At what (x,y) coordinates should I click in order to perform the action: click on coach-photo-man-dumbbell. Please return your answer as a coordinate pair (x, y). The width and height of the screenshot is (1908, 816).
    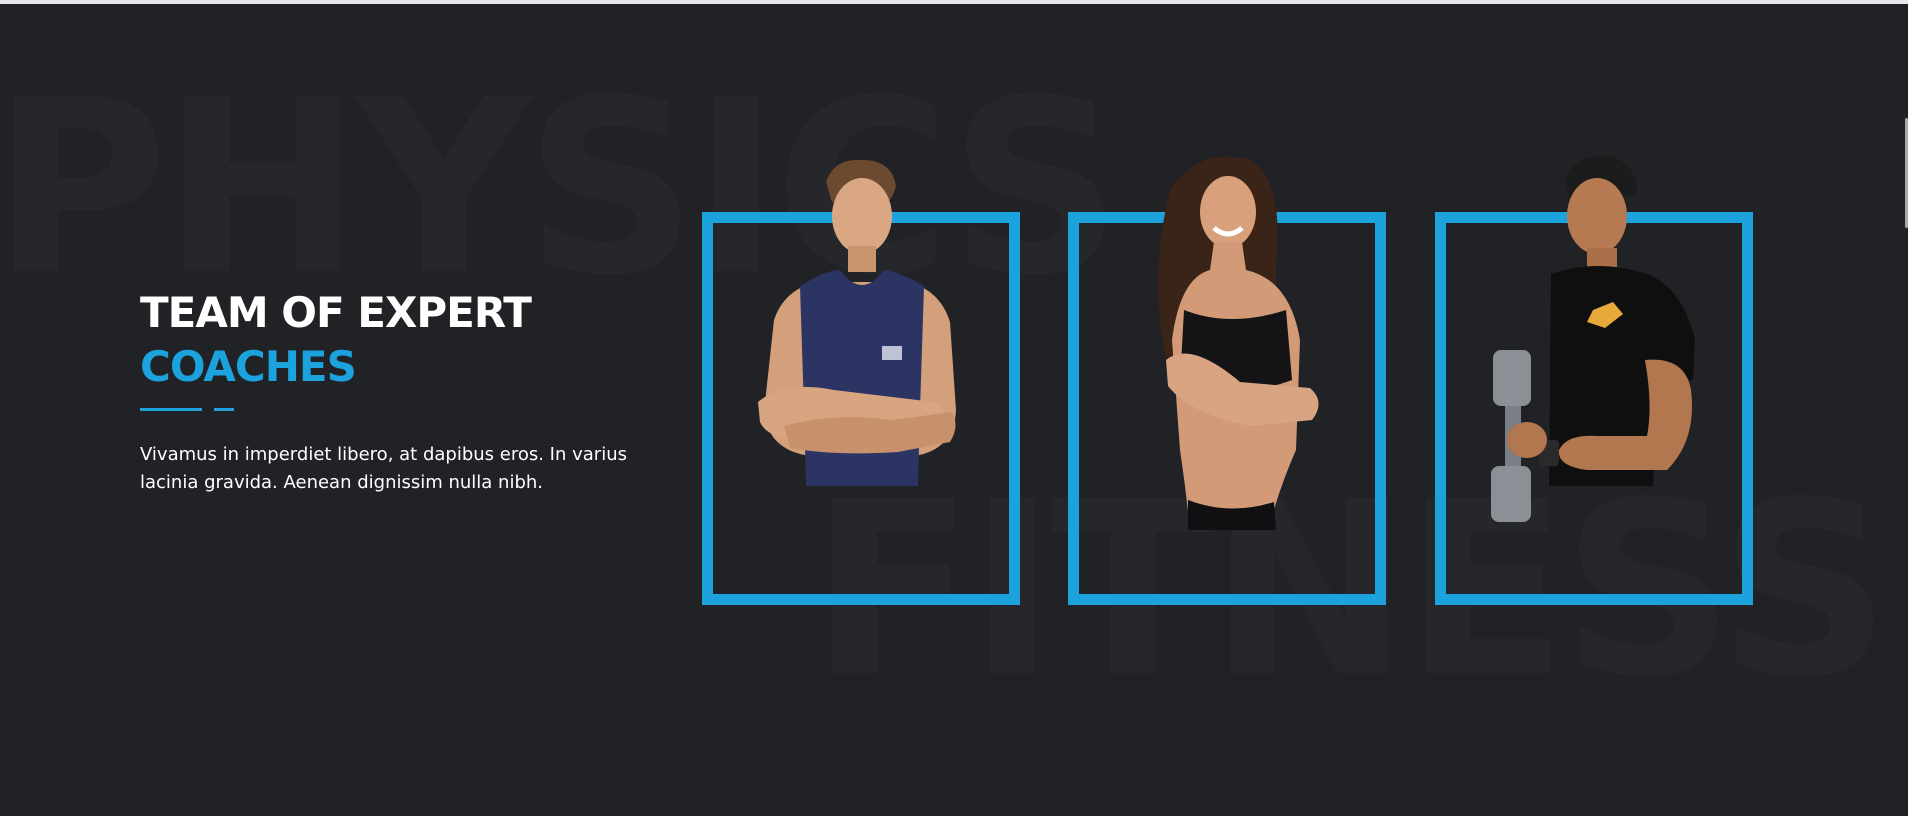
    Looking at the image, I should click on (1593, 338).